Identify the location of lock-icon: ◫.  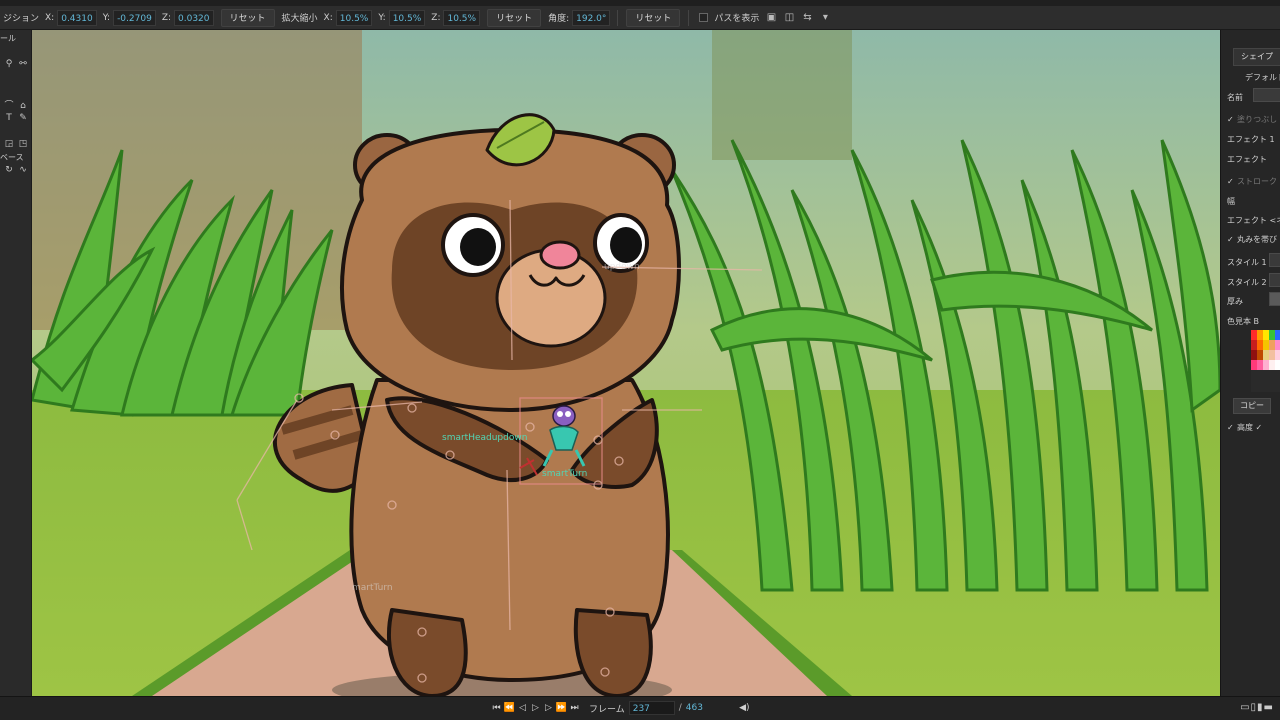
(789, 17).